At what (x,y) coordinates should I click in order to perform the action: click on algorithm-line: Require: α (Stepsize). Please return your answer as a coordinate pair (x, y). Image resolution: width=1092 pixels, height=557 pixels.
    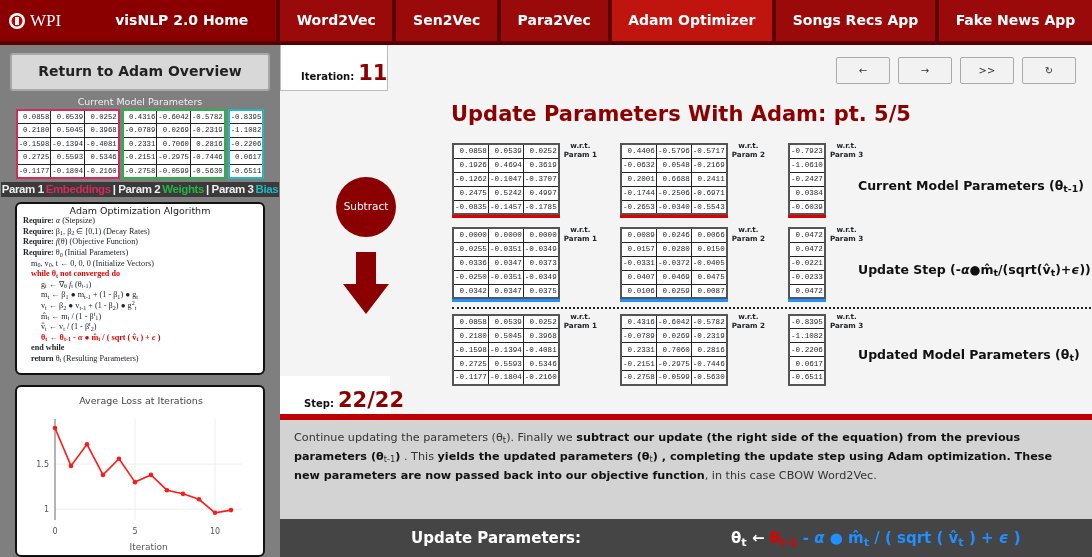
    Looking at the image, I should click on (59, 221).